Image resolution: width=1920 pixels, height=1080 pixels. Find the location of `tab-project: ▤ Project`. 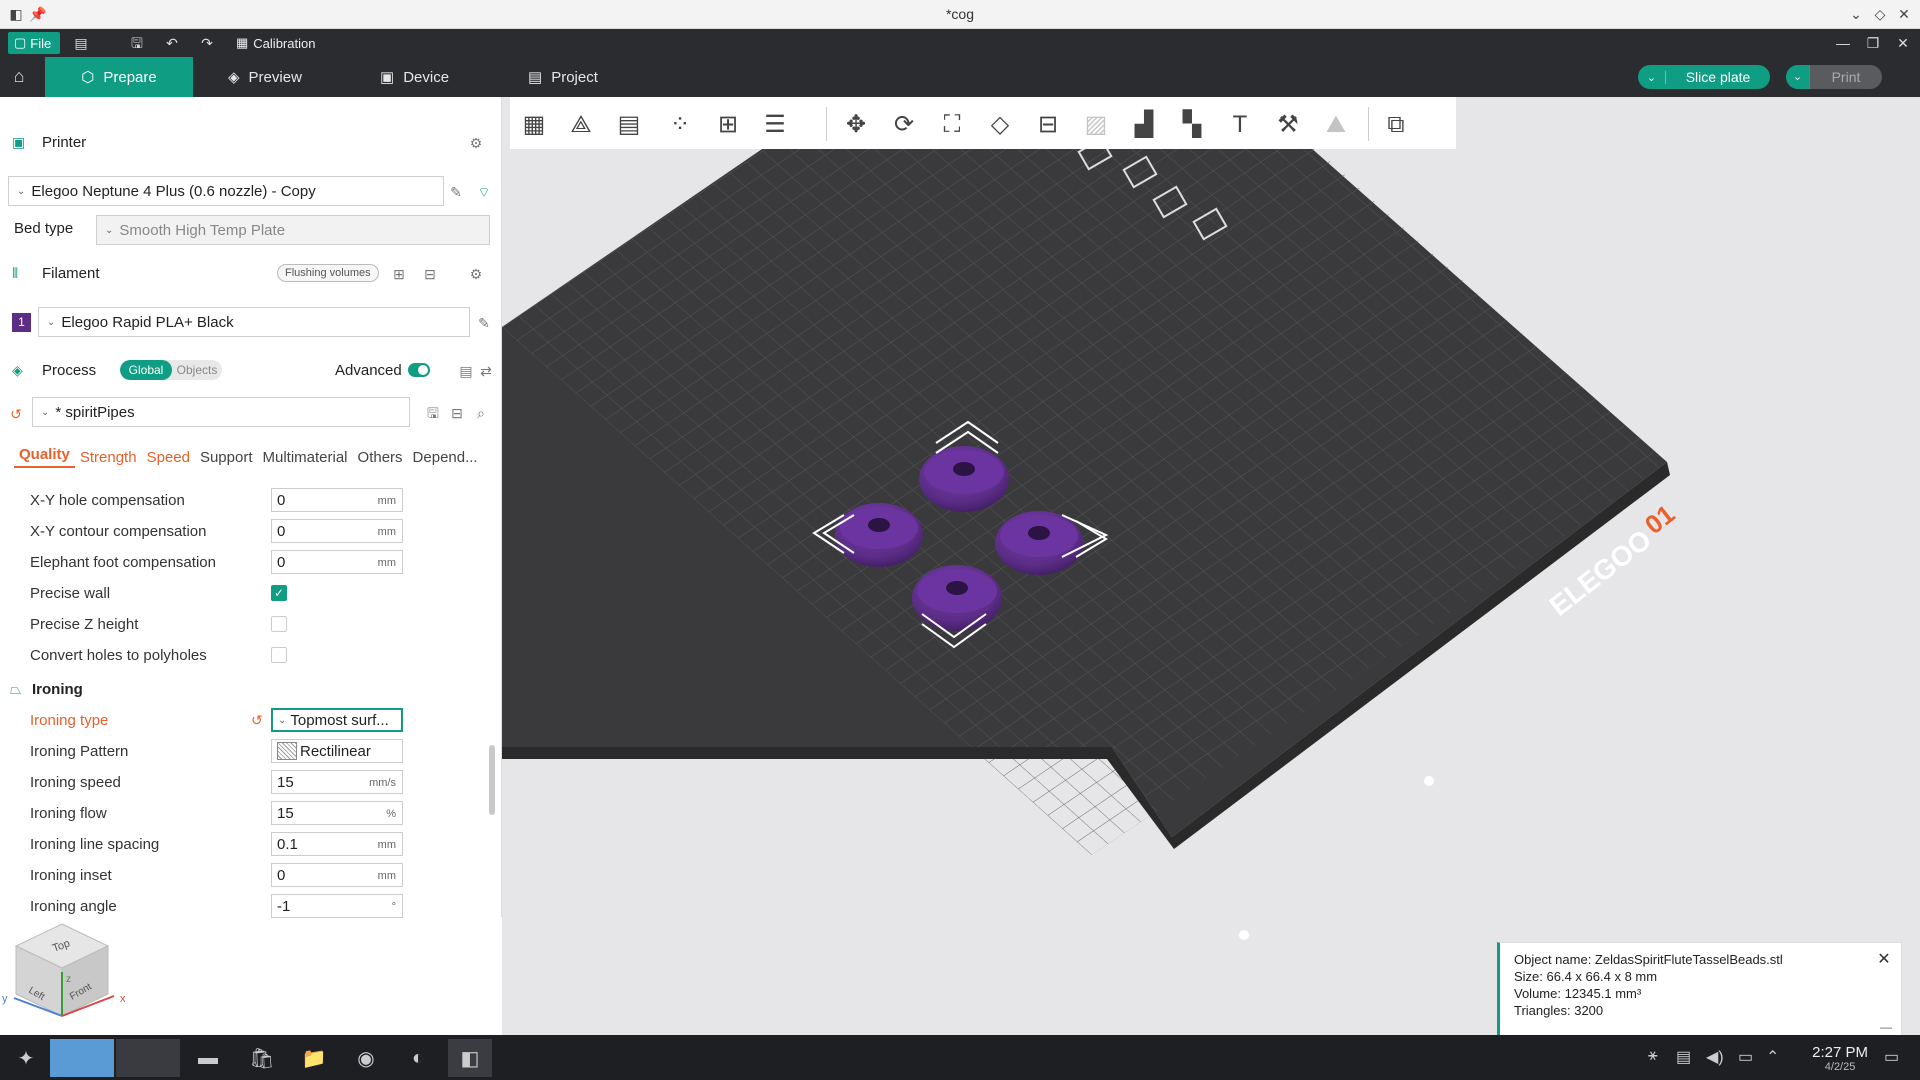

tab-project: ▤ Project is located at coordinates (563, 77).